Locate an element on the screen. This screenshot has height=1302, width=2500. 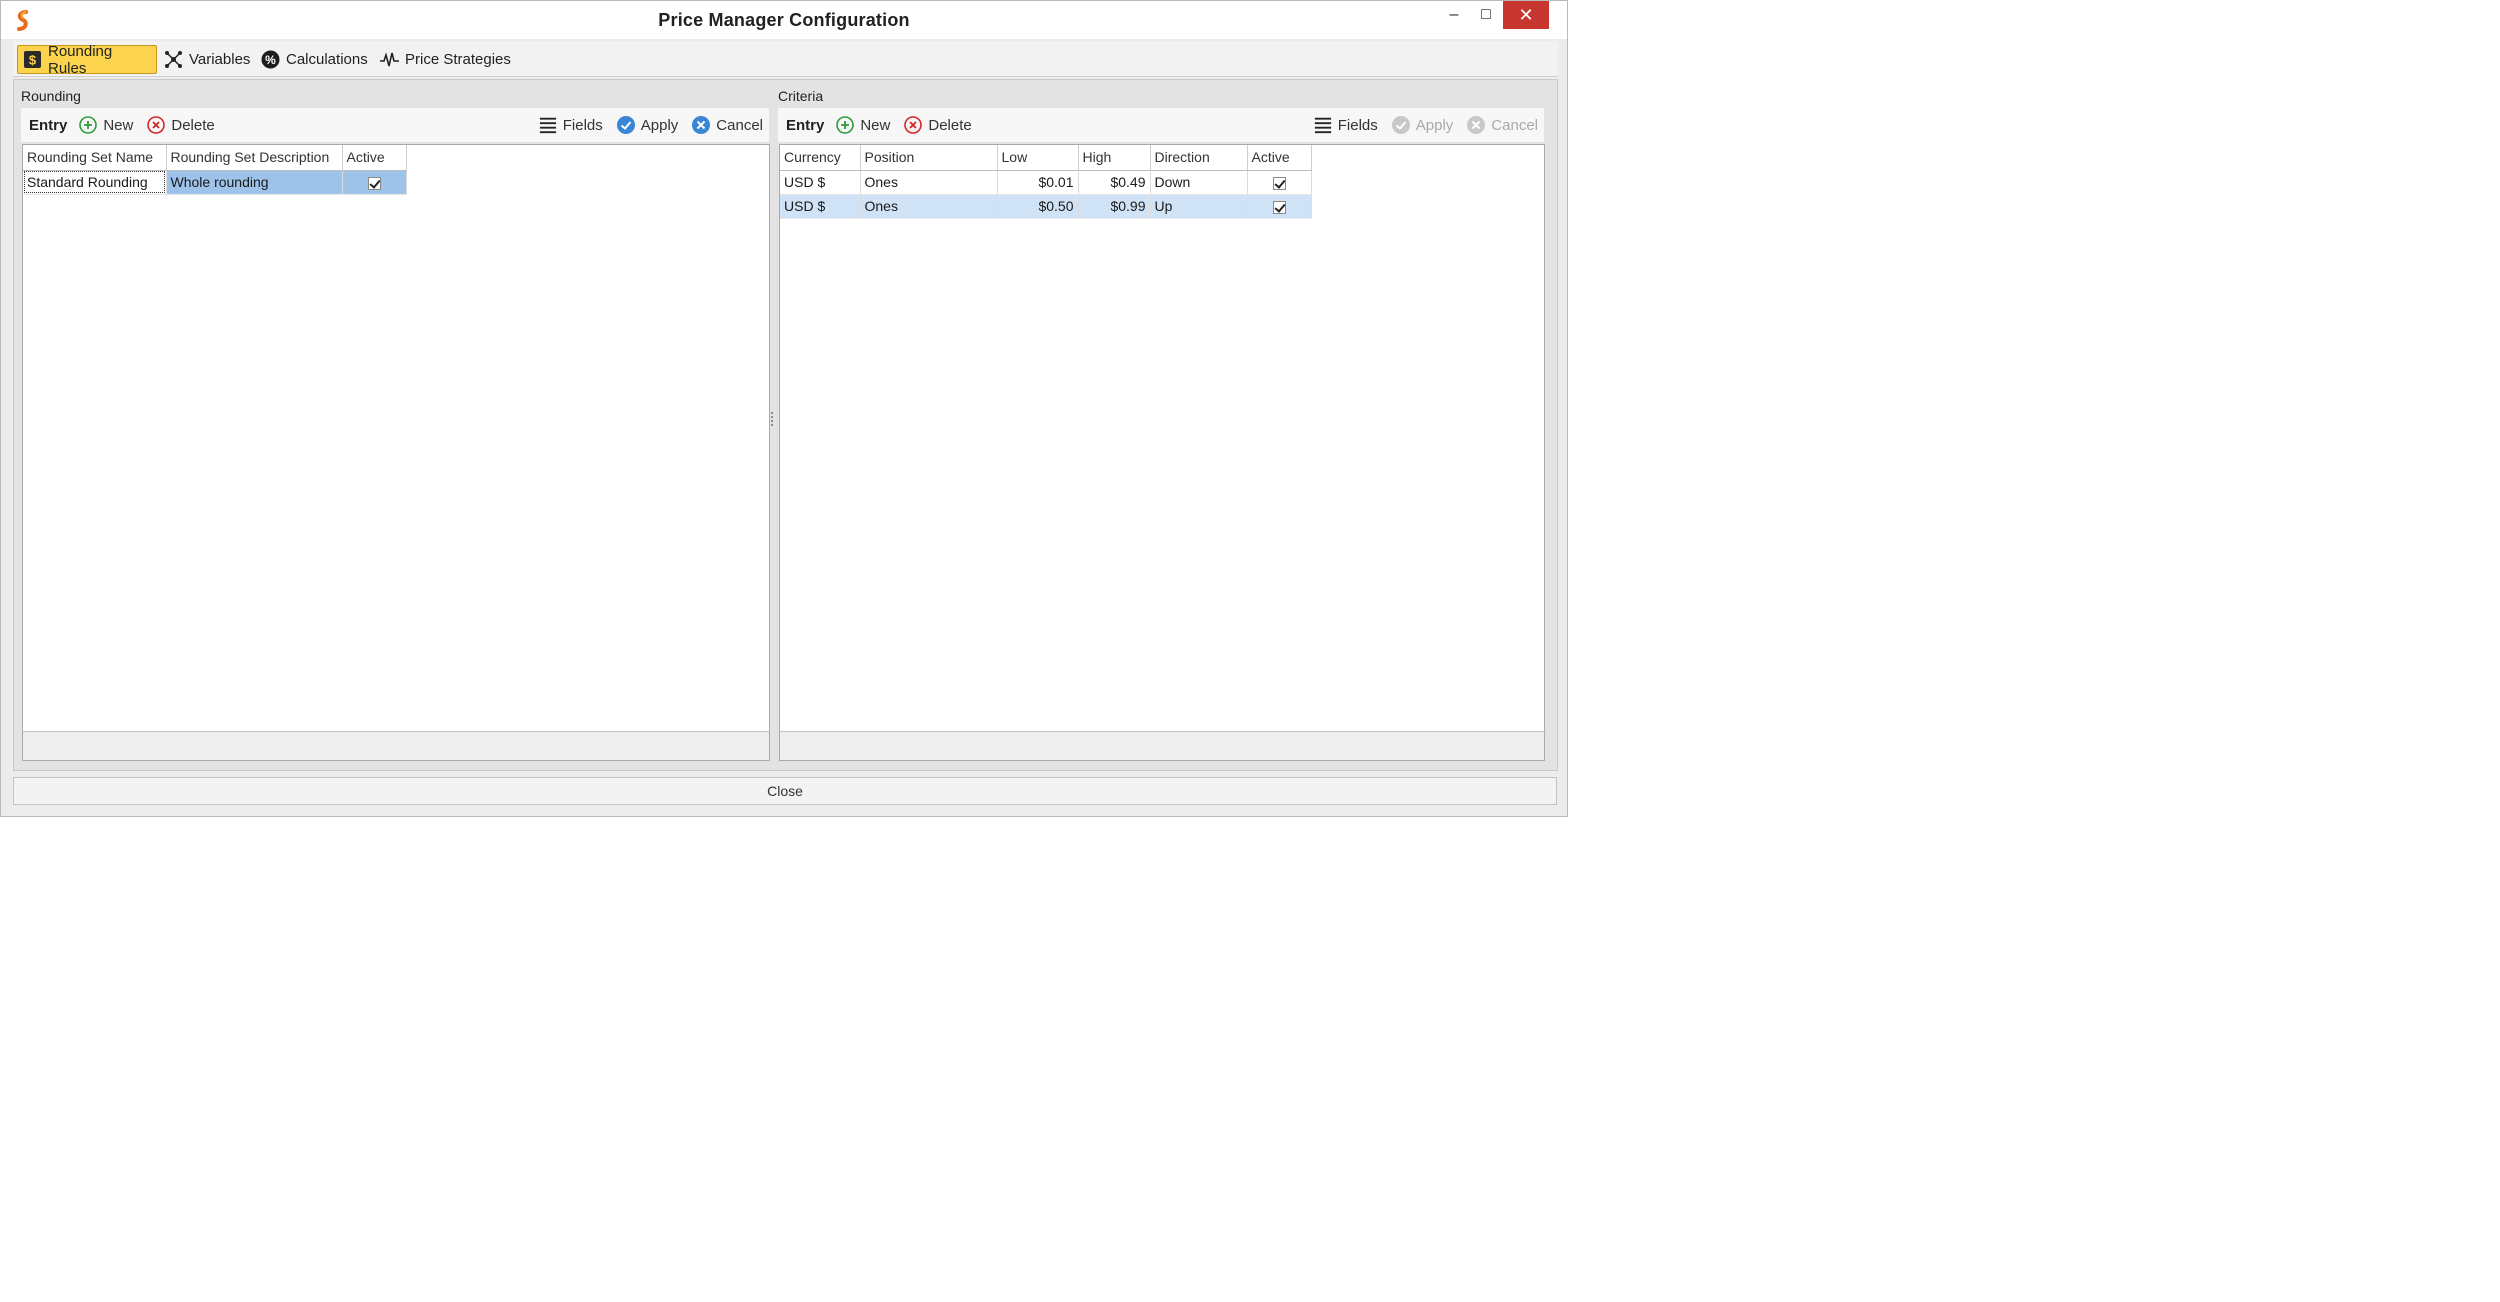
column-header: Low is located at coordinates (1038, 158).